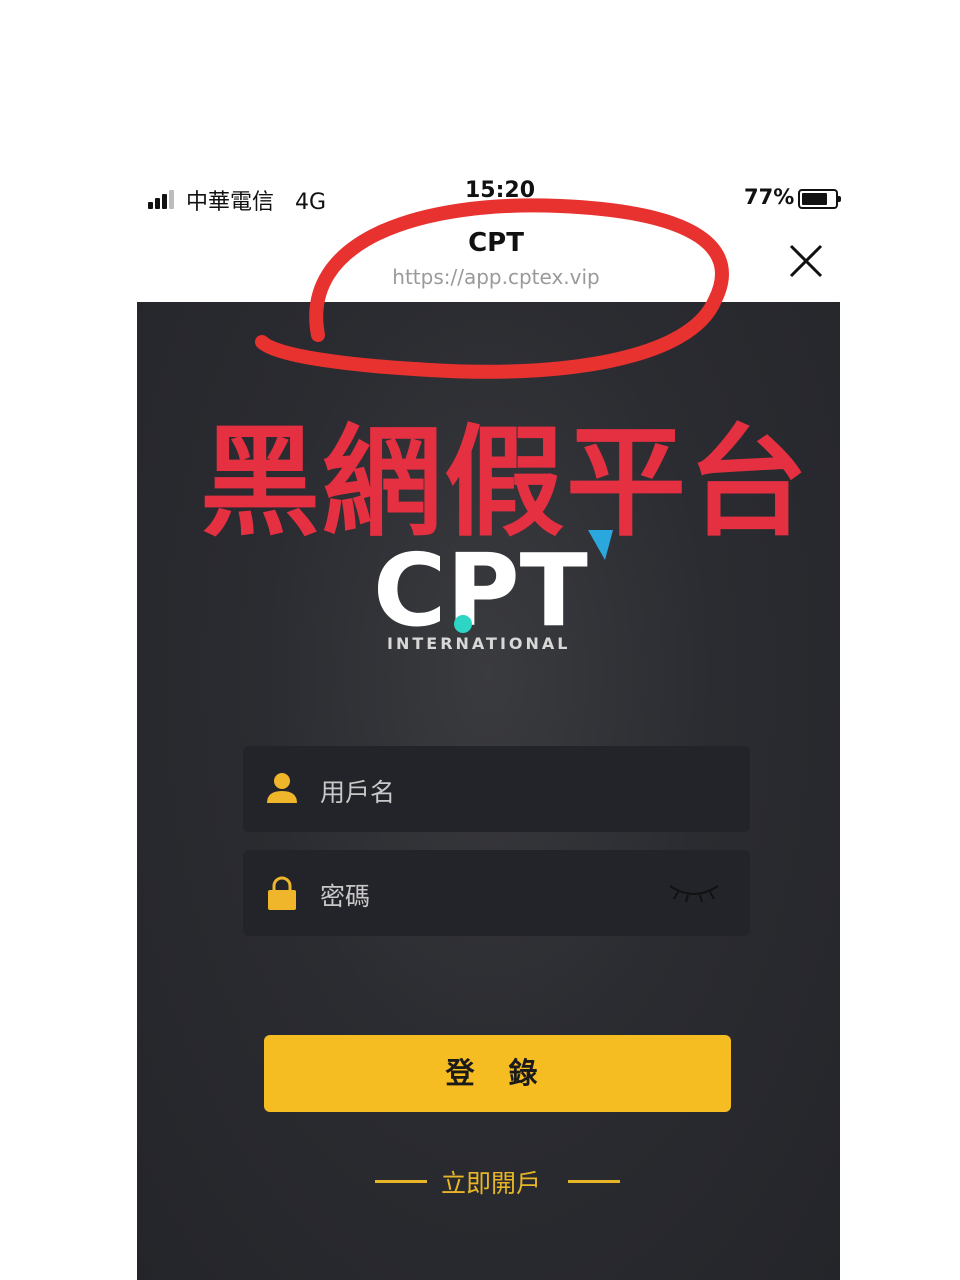  Describe the element at coordinates (594, 1181) in the screenshot. I see `divider-right` at that location.